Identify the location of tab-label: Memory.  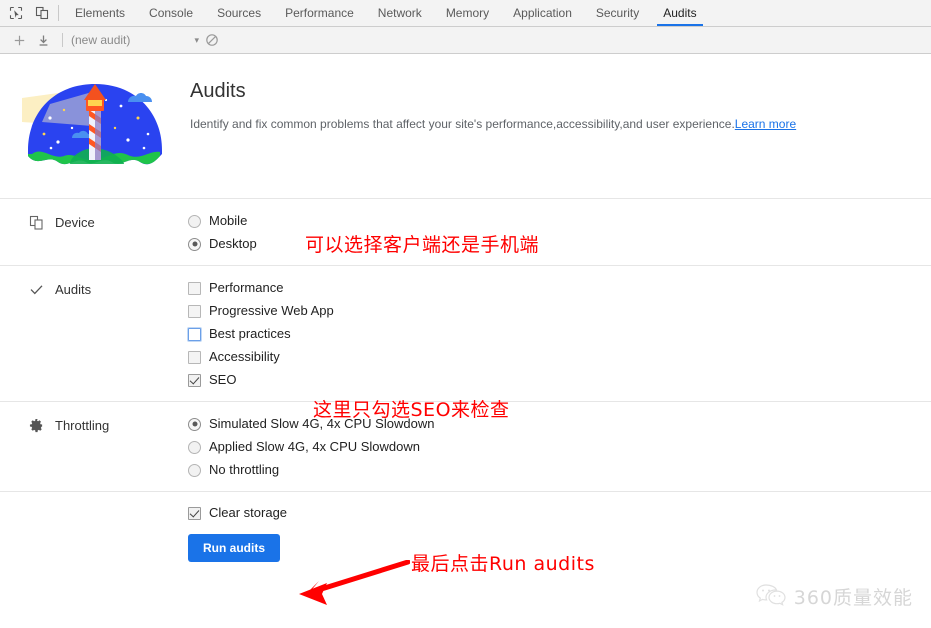
(467, 13).